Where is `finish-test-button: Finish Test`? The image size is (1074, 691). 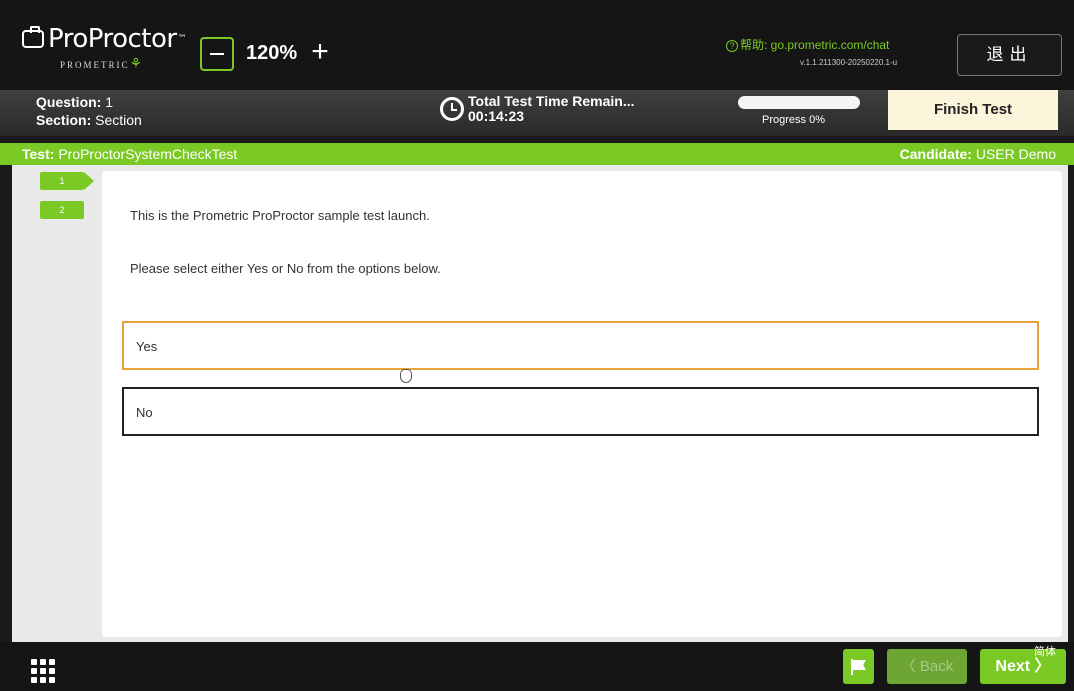
finish-test-button: Finish Test is located at coordinates (973, 110).